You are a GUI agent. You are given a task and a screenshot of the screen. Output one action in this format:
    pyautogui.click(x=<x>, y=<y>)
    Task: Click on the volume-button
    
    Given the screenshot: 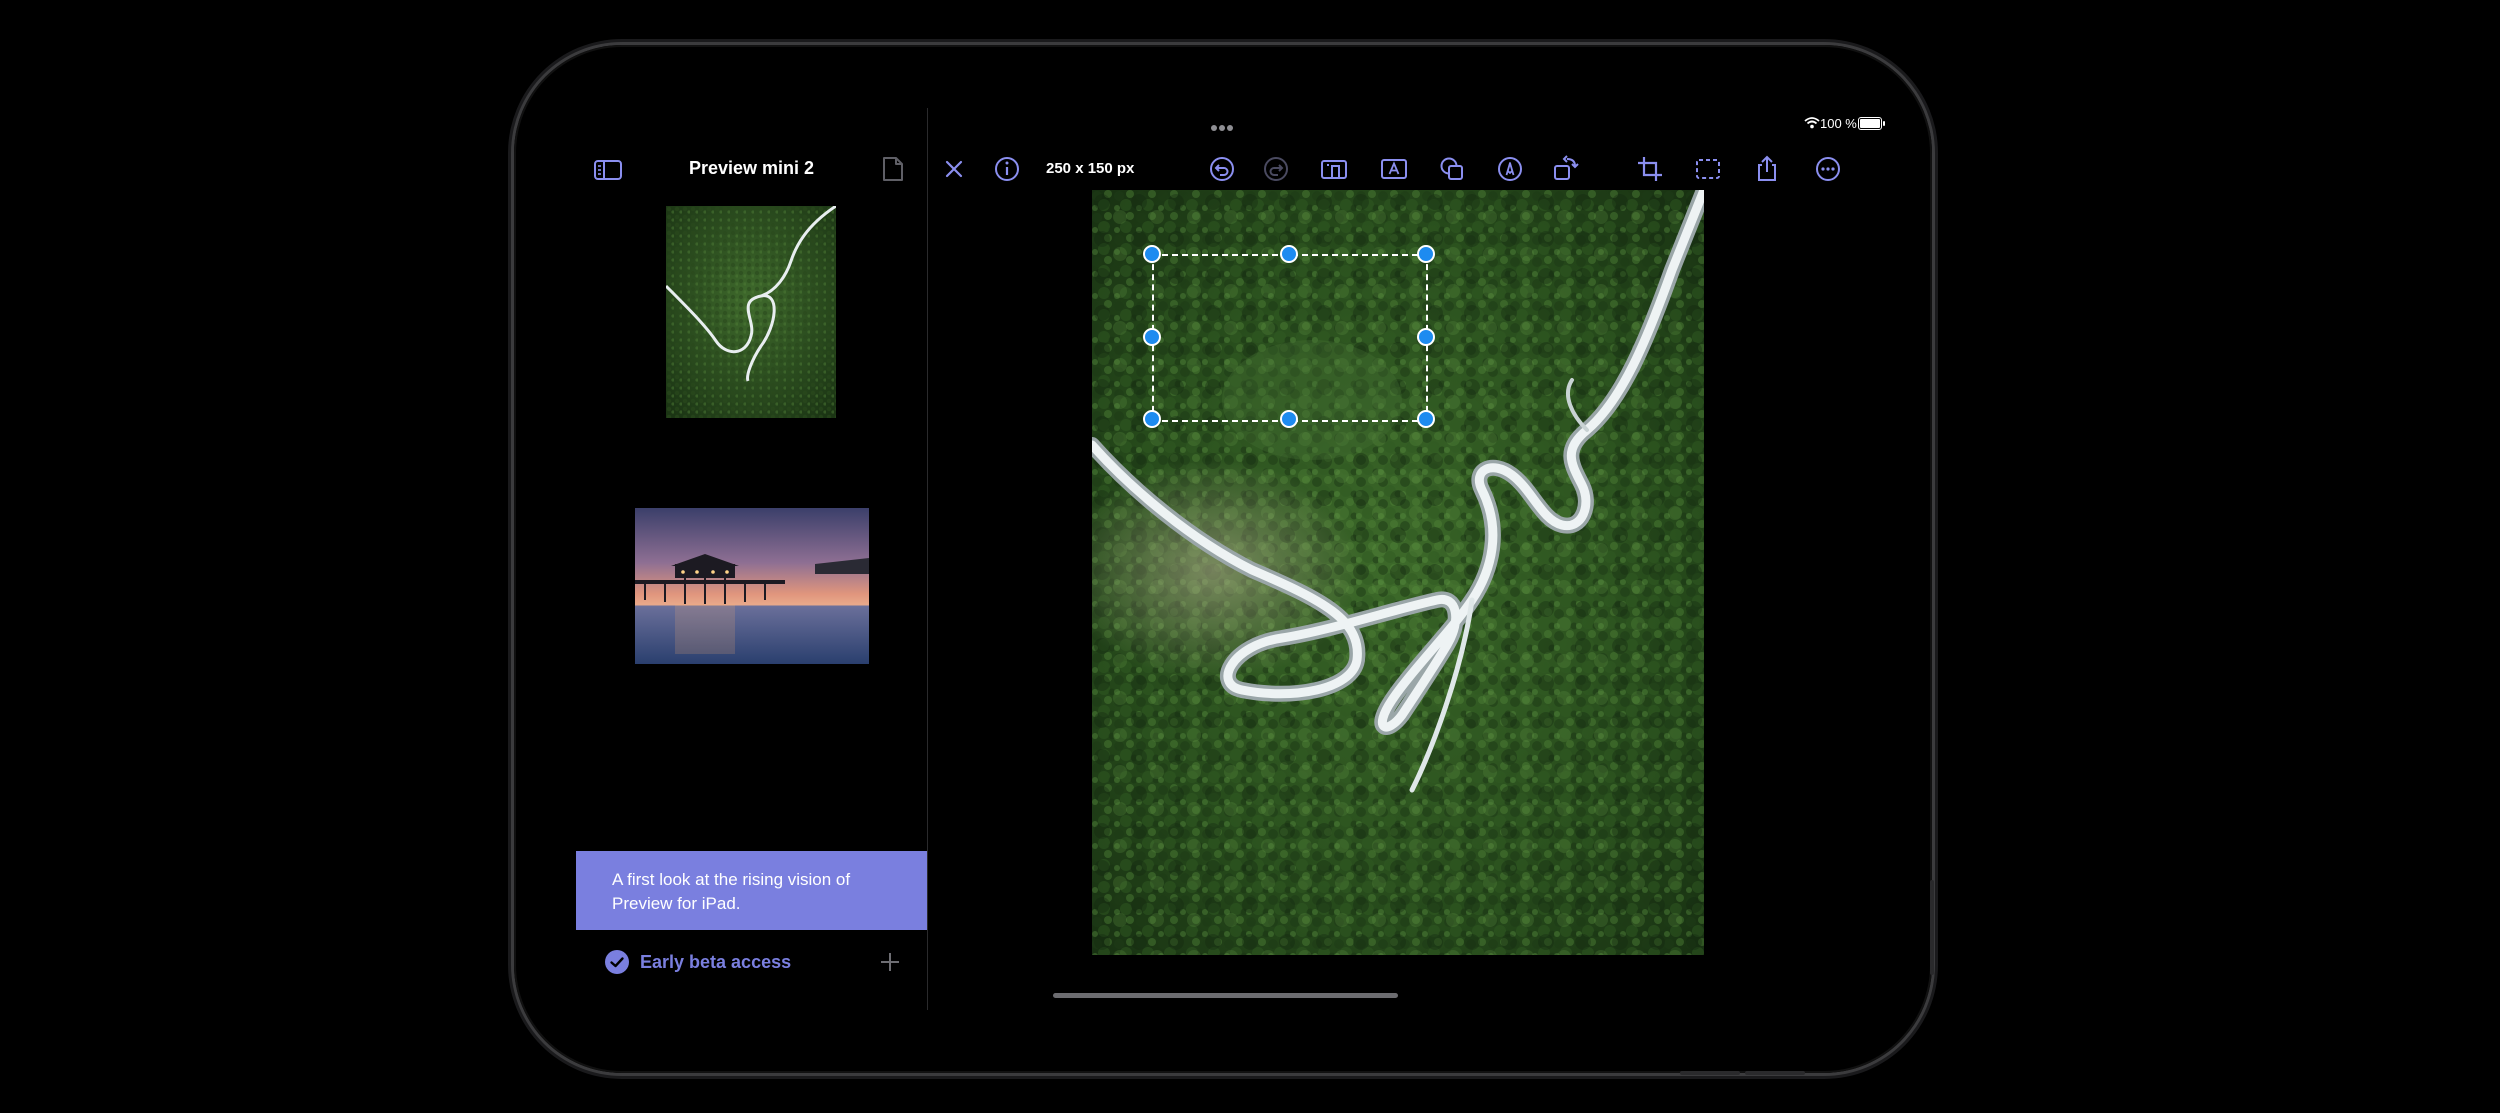 What is the action you would take?
    pyautogui.click(x=1932, y=927)
    